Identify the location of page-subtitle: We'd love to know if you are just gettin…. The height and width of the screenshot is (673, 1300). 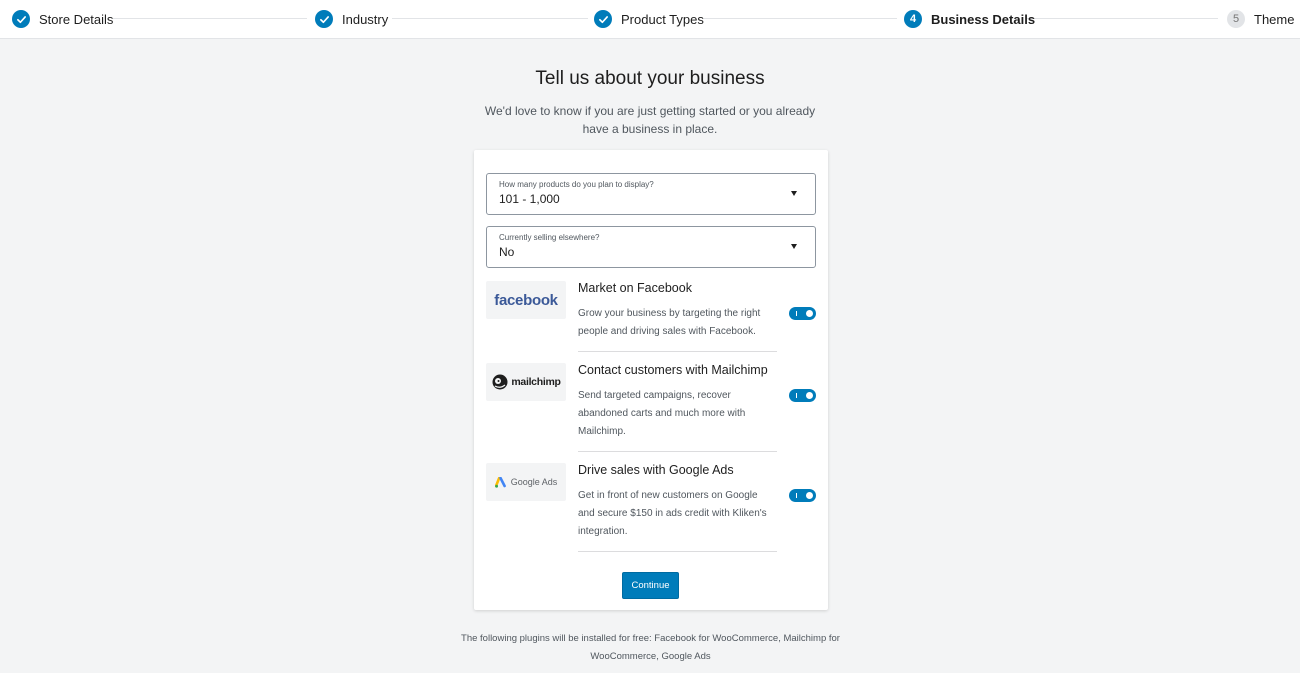
(650, 120).